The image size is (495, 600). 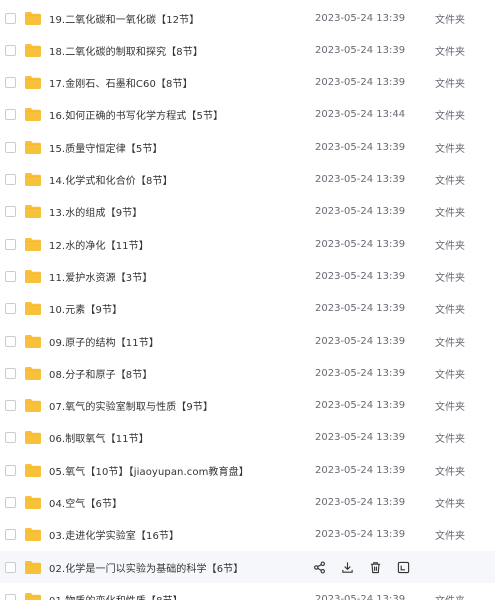 I want to click on file-name: 10.元素【9节】, so click(x=85, y=308).